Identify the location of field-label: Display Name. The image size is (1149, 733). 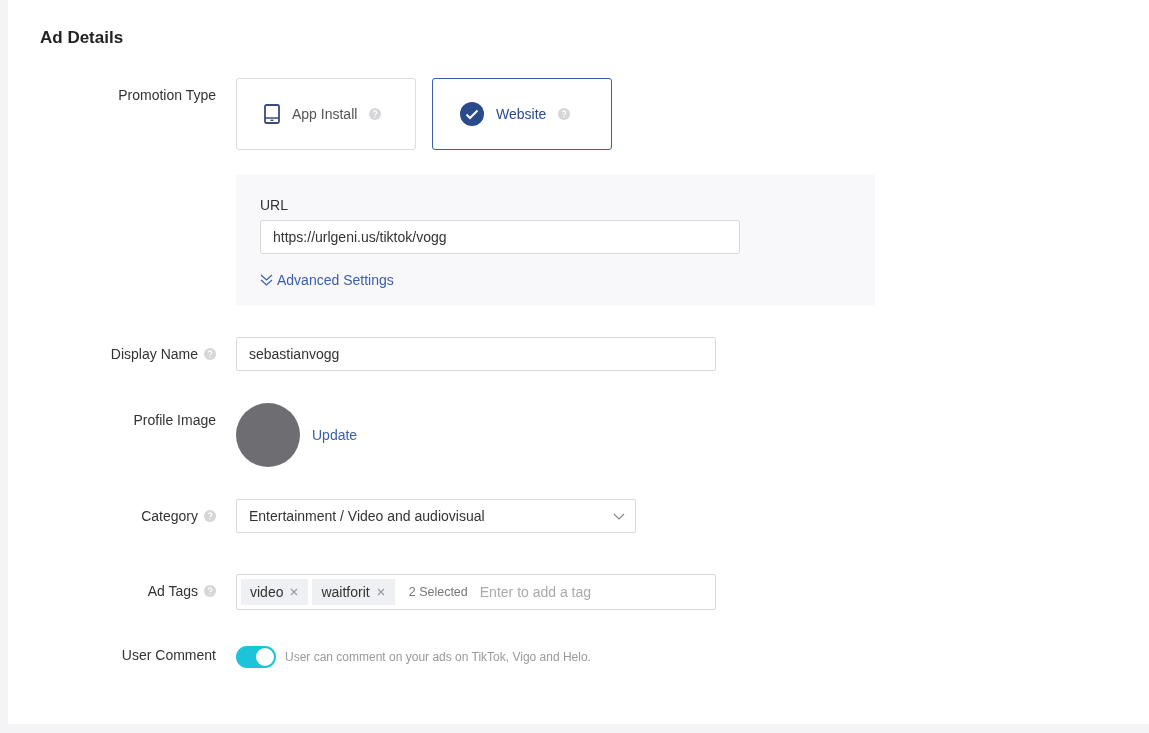
(154, 354).